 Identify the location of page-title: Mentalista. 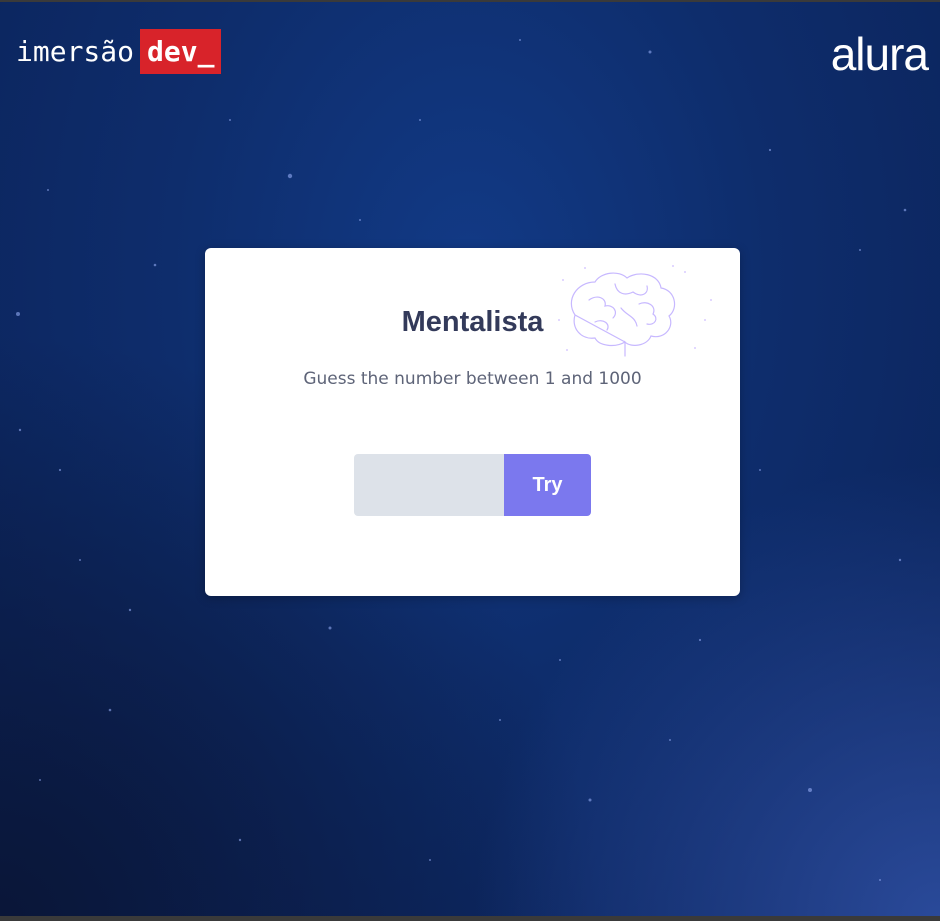
(472, 322).